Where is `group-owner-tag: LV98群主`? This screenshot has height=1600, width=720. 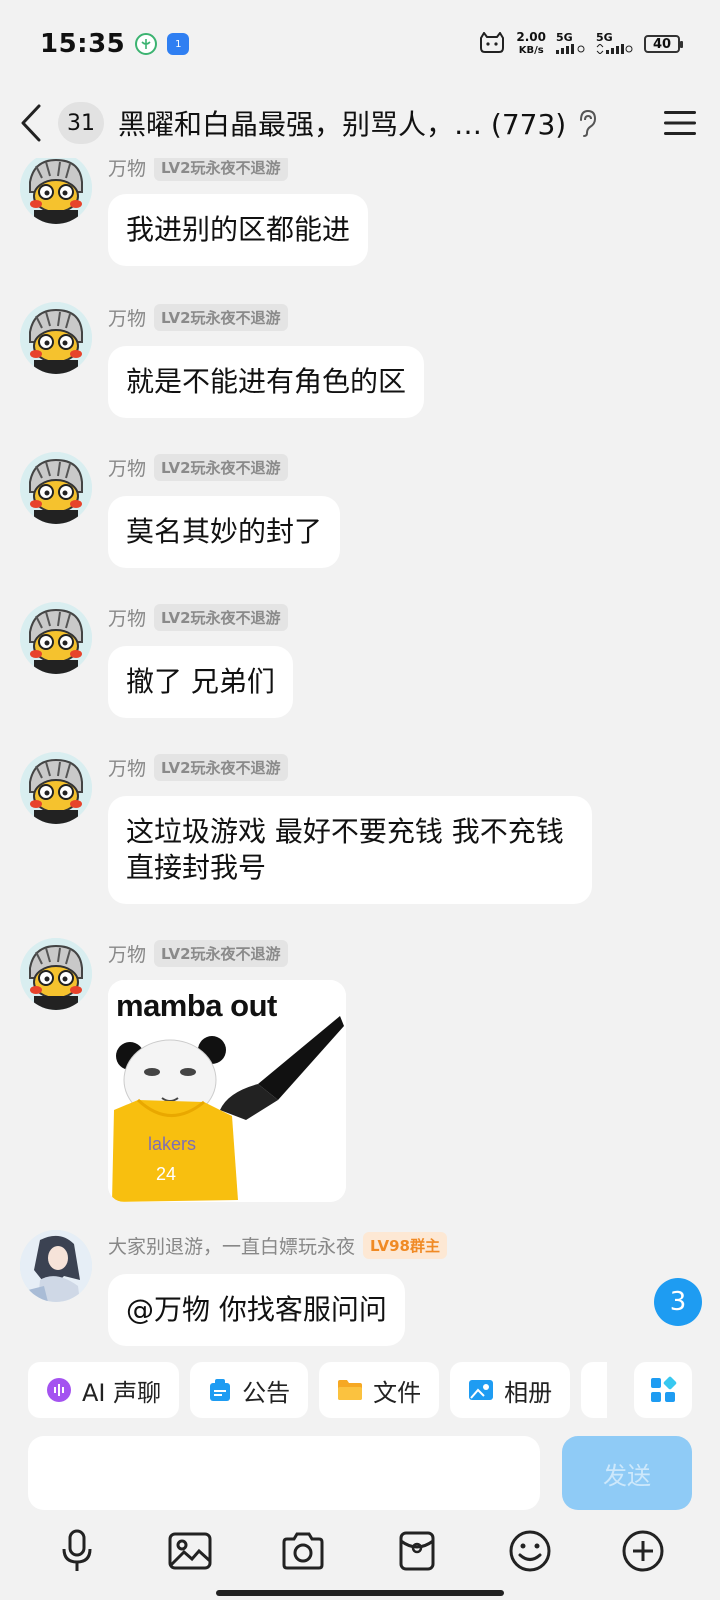 group-owner-tag: LV98群主 is located at coordinates (405, 1245).